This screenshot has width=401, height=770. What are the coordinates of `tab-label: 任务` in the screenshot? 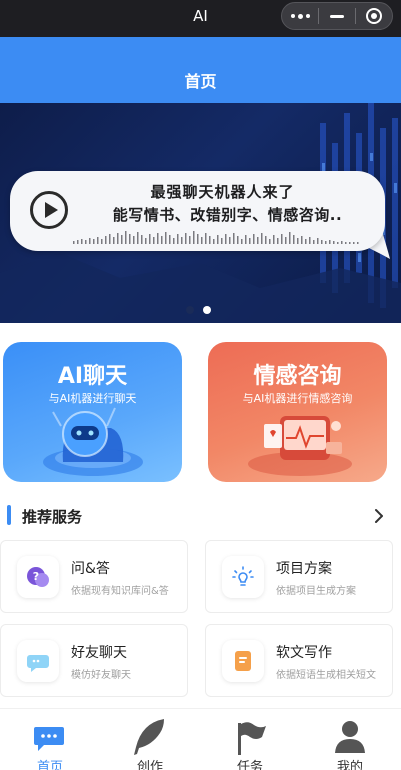 It's located at (249, 765).